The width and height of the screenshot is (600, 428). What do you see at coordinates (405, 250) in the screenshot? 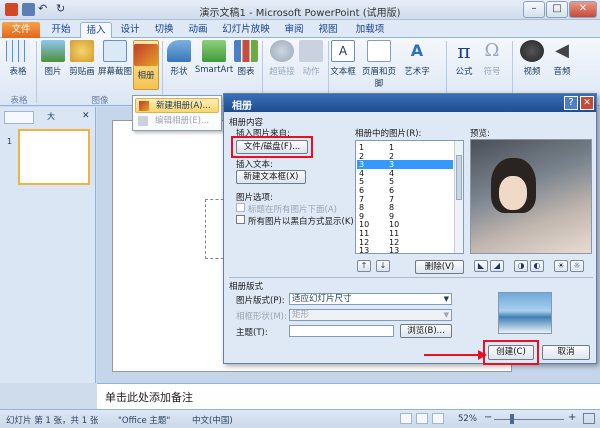
I see `list-item: 13 13` at bounding box center [405, 250].